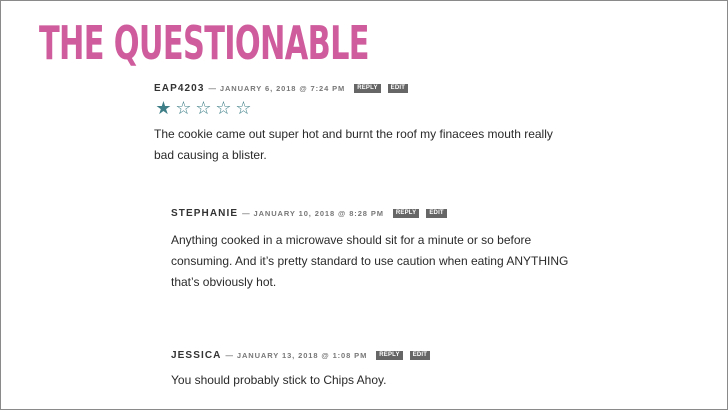 This screenshot has height=410, width=728. I want to click on comment-date: — JANUARY 10, 2018 @ 8:28 PM, so click(313, 213).